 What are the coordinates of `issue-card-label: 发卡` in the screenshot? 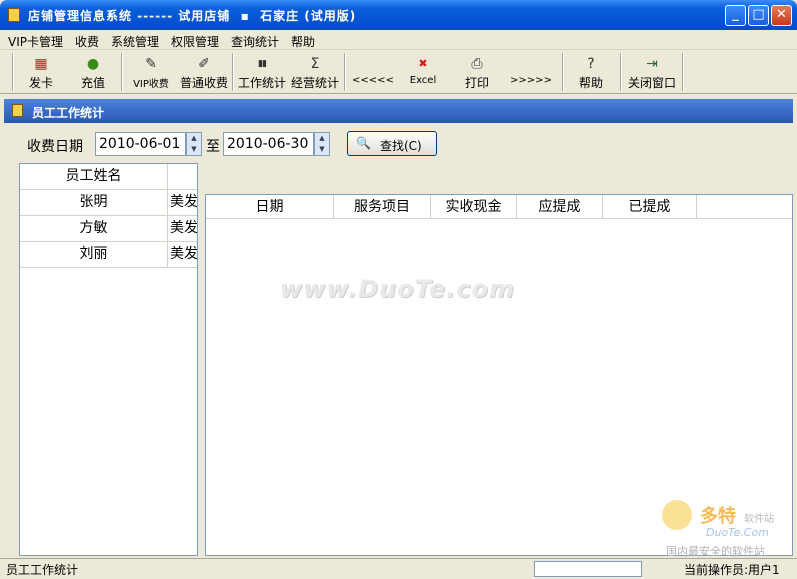 It's located at (40, 83).